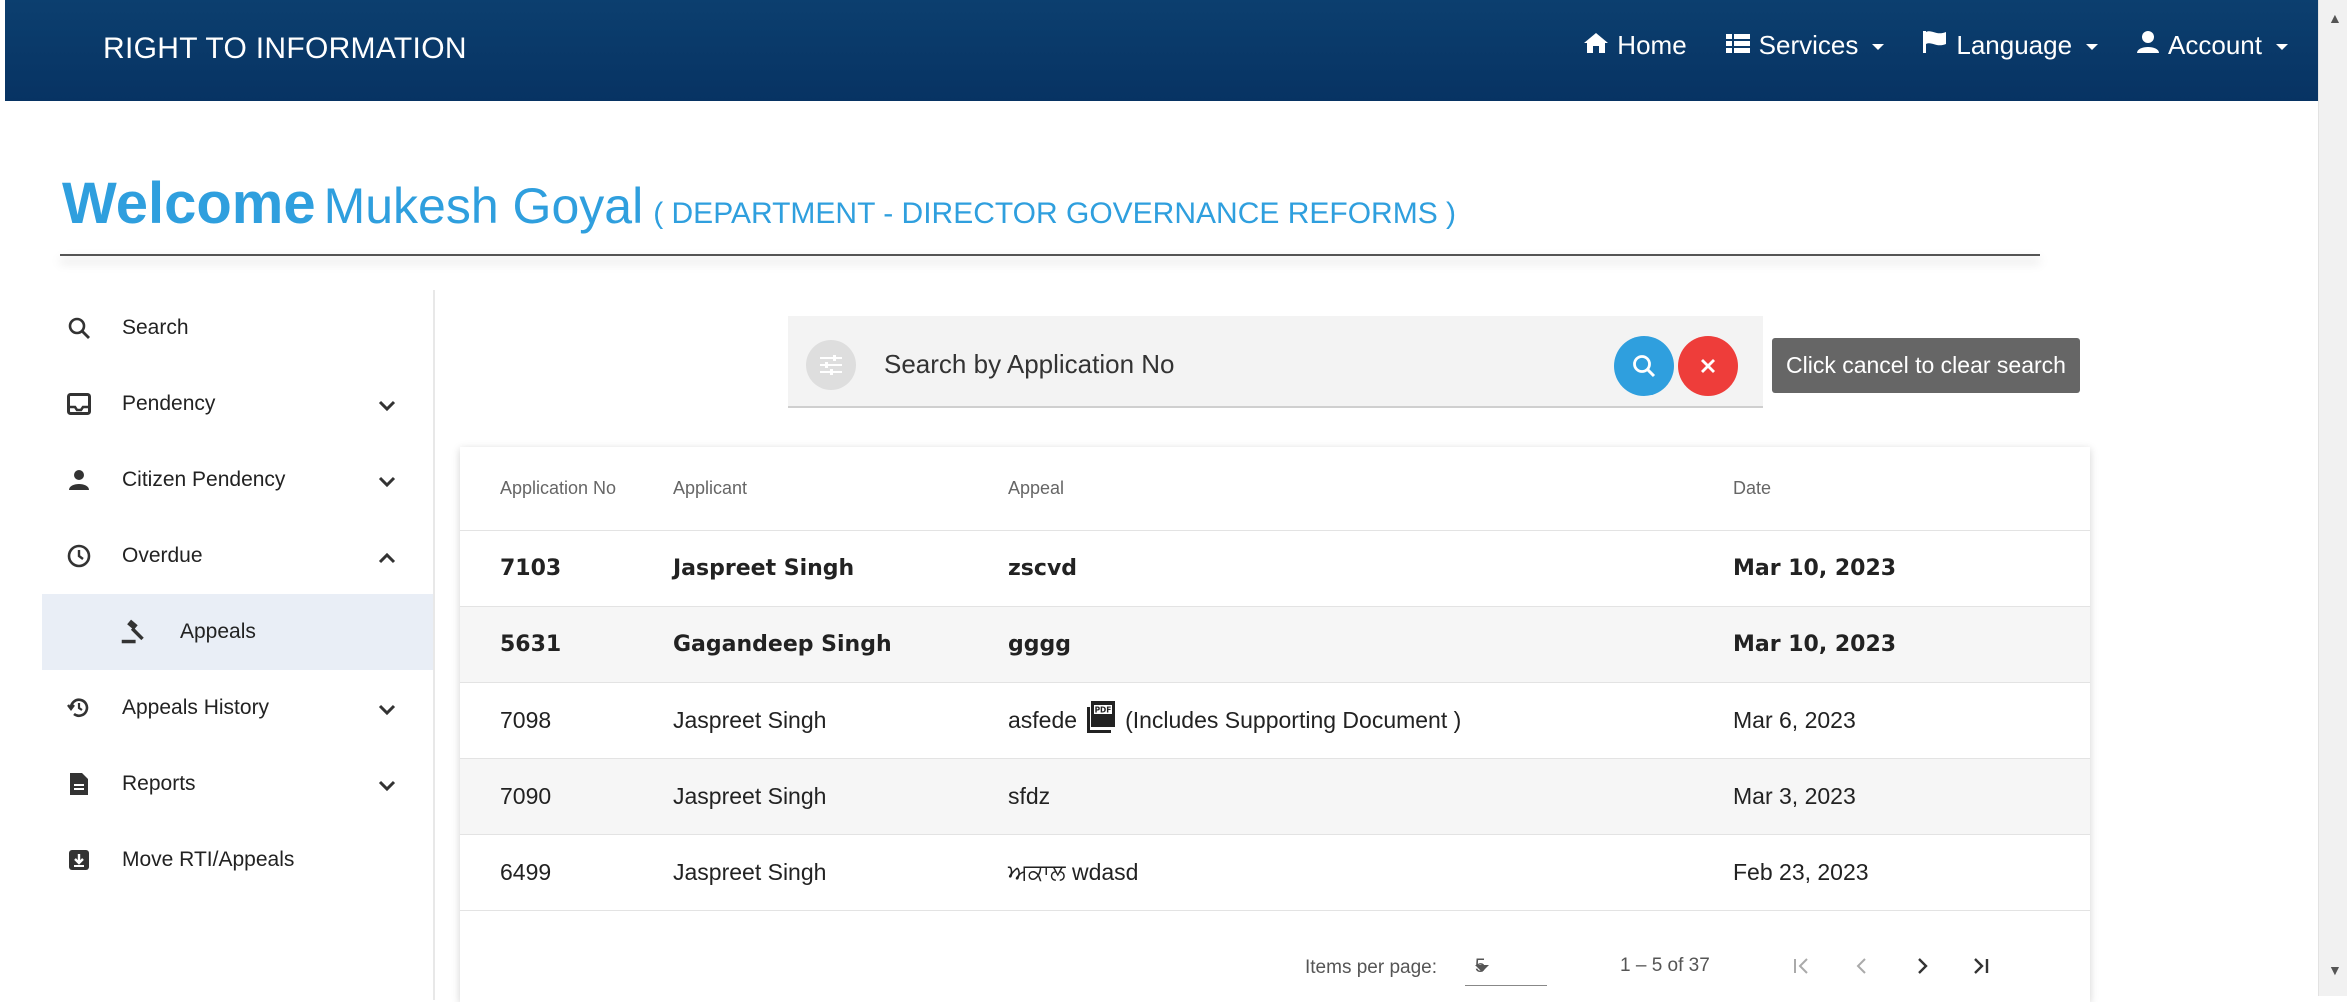  Describe the element at coordinates (710, 488) in the screenshot. I see `col-header-applicant: Applicant` at that location.